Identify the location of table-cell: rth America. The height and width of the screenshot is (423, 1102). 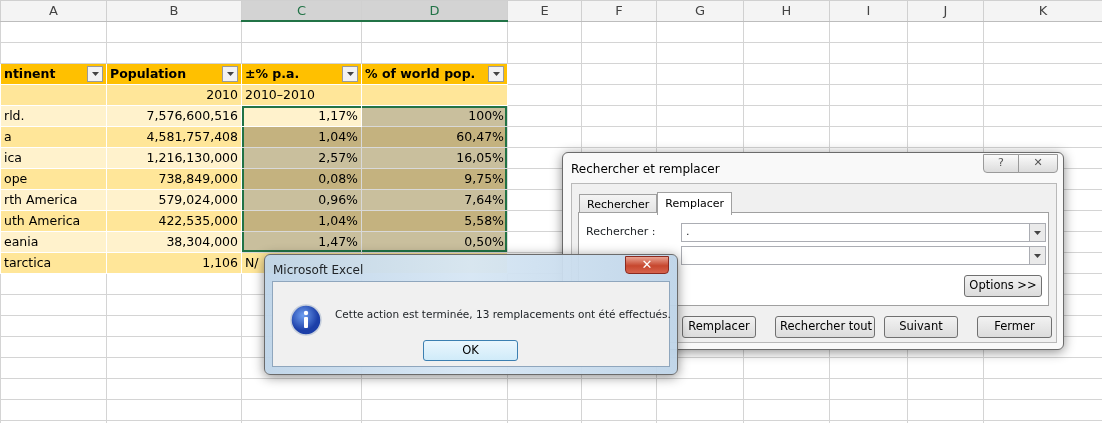
(53, 199).